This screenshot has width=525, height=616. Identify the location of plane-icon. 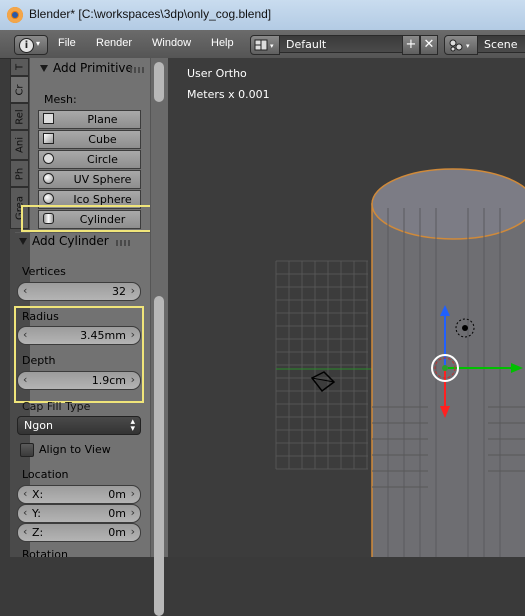
(48, 118).